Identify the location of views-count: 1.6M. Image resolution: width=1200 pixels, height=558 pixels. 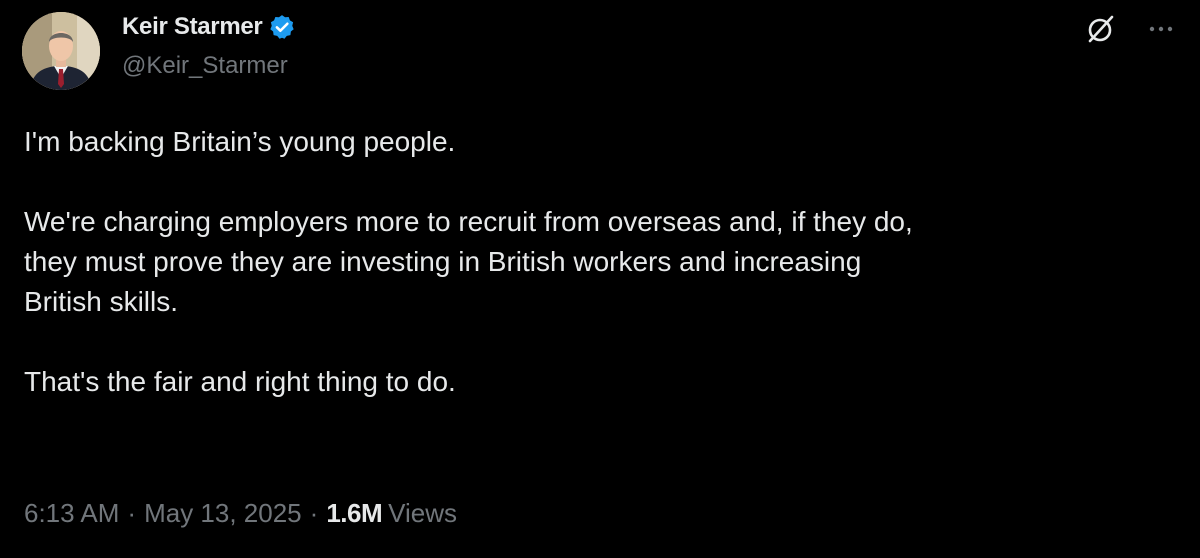
(354, 513).